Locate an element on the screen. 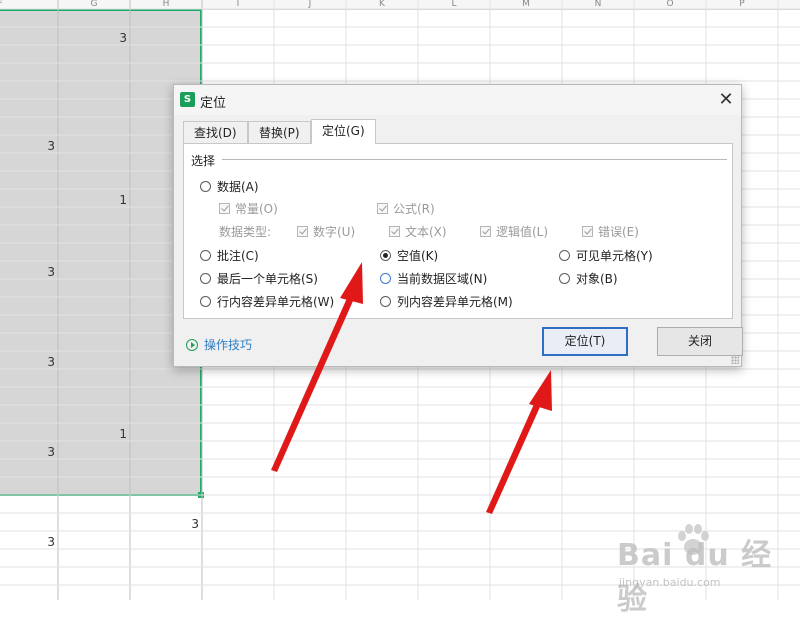 The image size is (800, 618). checkbox-label: 逻辑值(L) is located at coordinates (522, 232).